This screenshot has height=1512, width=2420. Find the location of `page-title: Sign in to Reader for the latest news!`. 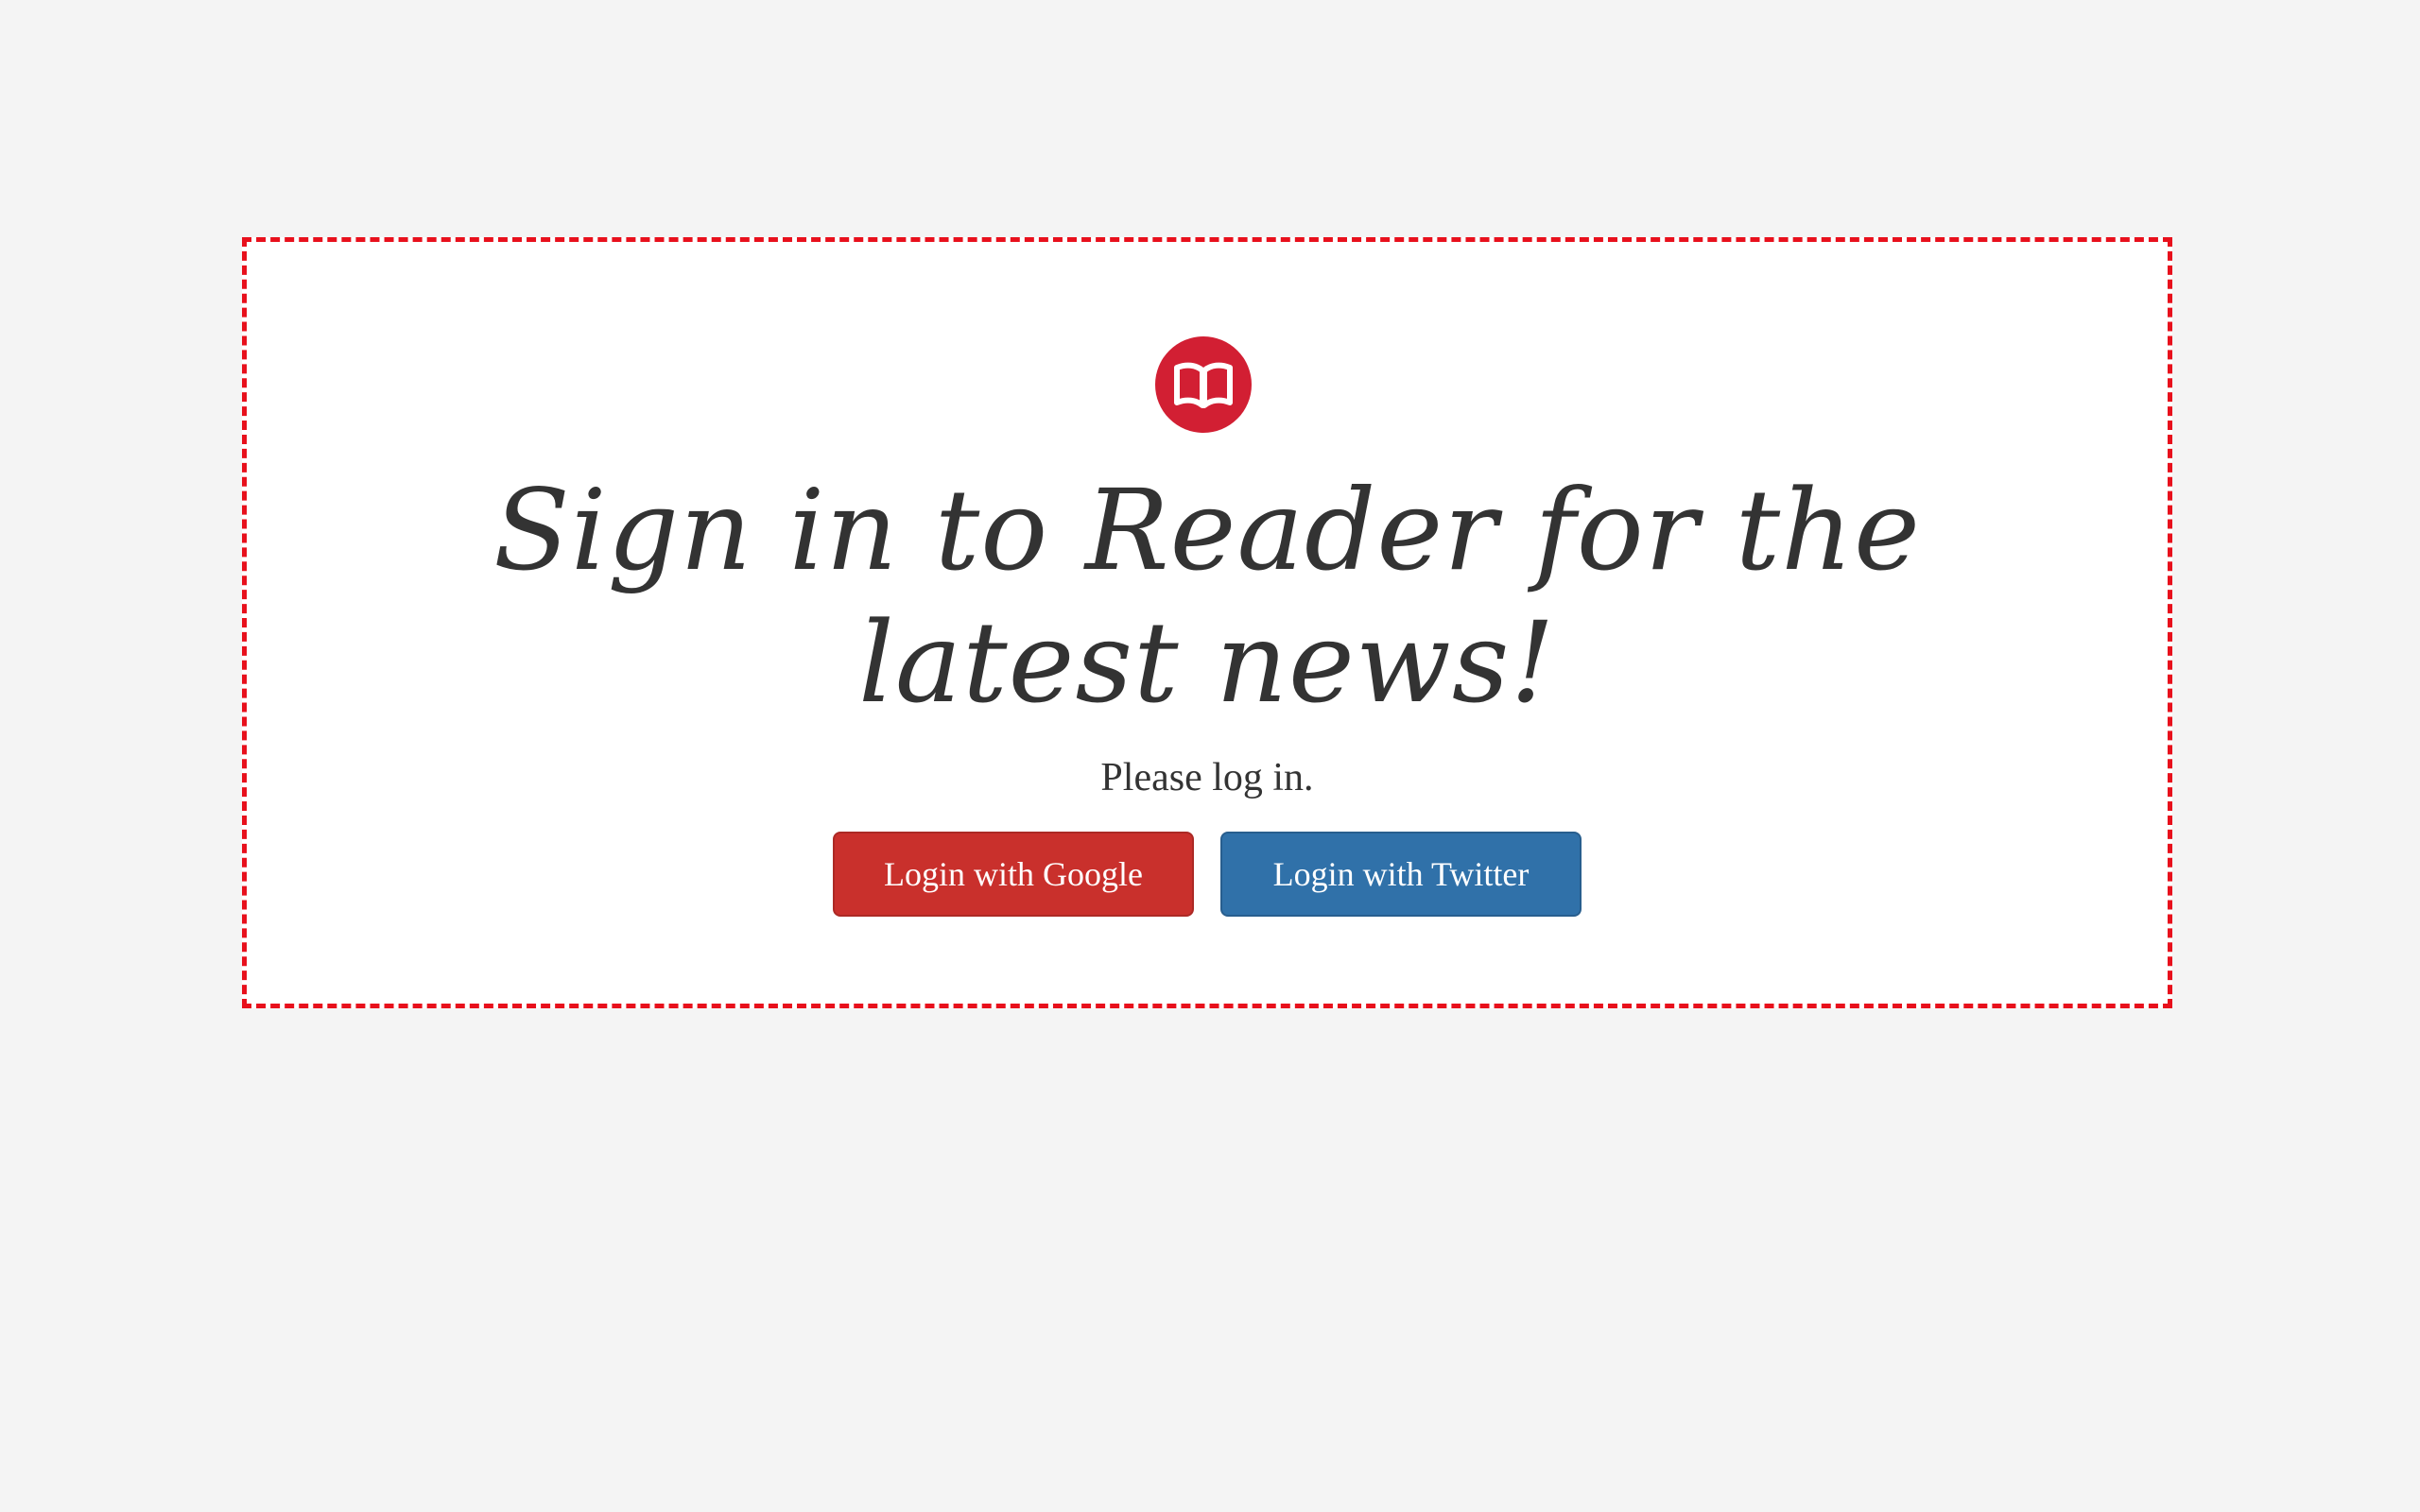

page-title: Sign in to Reader for the latest news! is located at coordinates (1207, 596).